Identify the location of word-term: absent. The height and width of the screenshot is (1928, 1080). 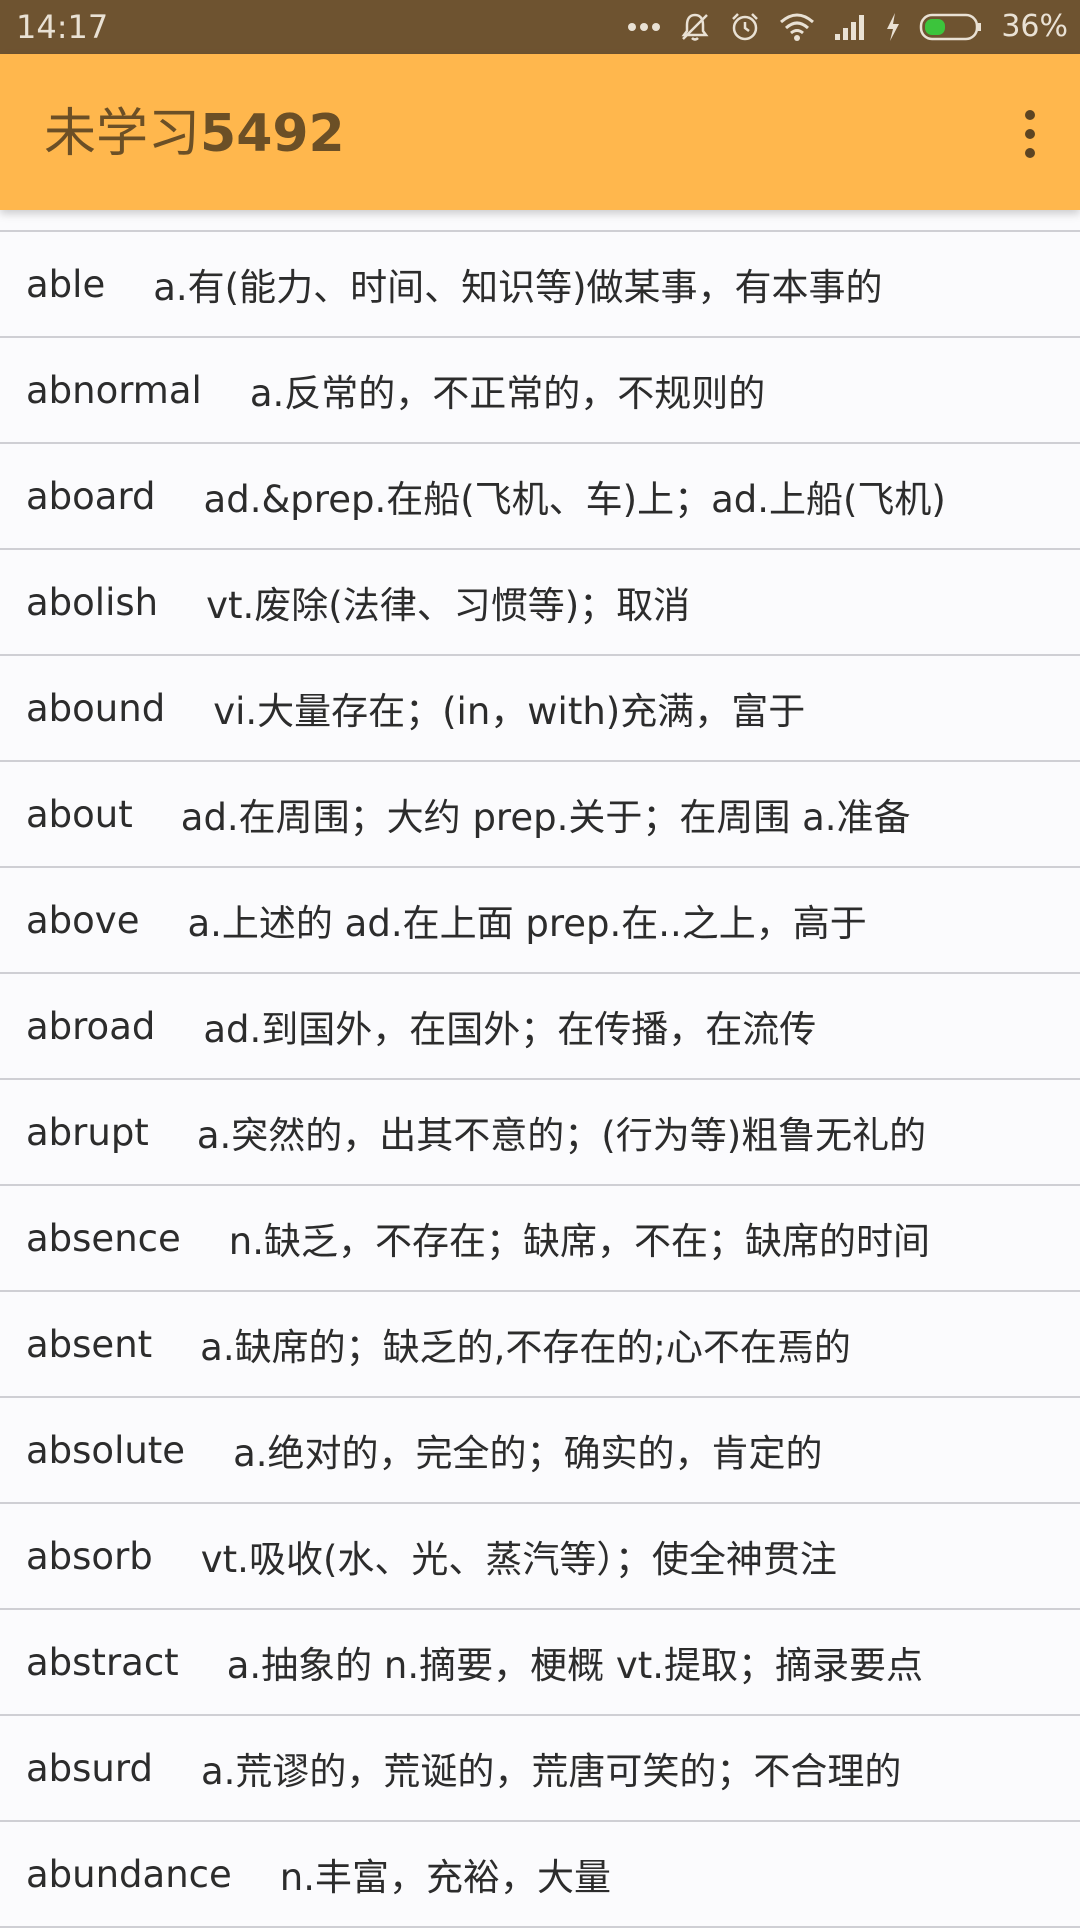
(89, 1344).